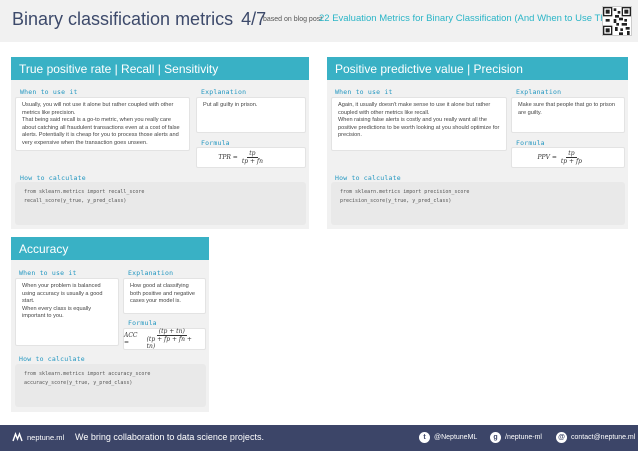  What do you see at coordinates (48, 273) in the screenshot?
I see `acc-when-label: When to use it` at bounding box center [48, 273].